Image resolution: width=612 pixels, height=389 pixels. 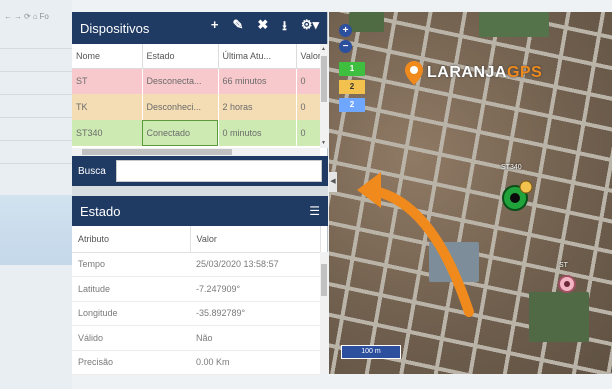 I want to click on column-value: Valor, so click(x=308, y=56).